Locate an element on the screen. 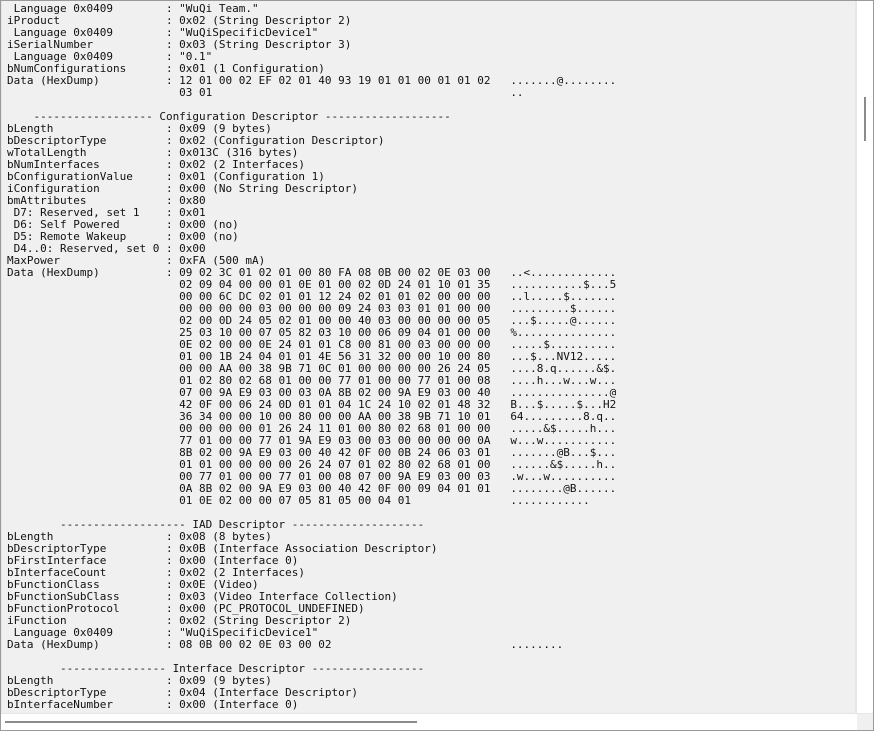 The width and height of the screenshot is (874, 731). horizontal-scrollbar is located at coordinates (429, 722).